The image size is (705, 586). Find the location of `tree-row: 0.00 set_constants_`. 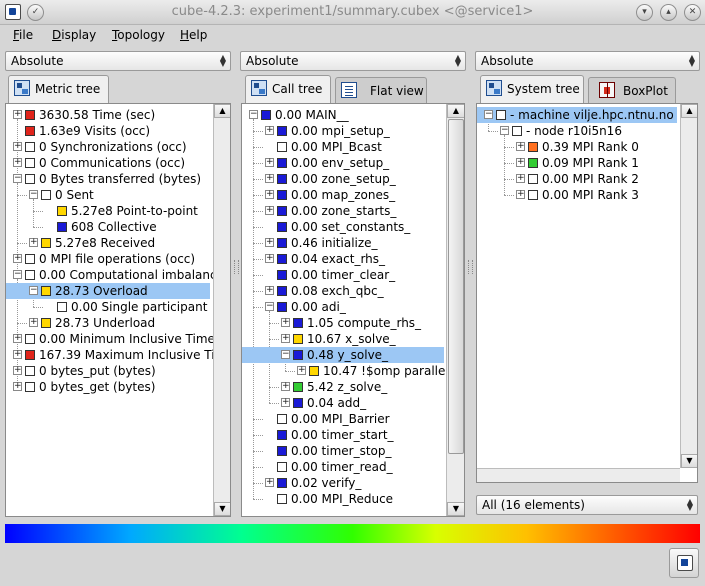

tree-row: 0.00 set_constants_ is located at coordinates (343, 227).